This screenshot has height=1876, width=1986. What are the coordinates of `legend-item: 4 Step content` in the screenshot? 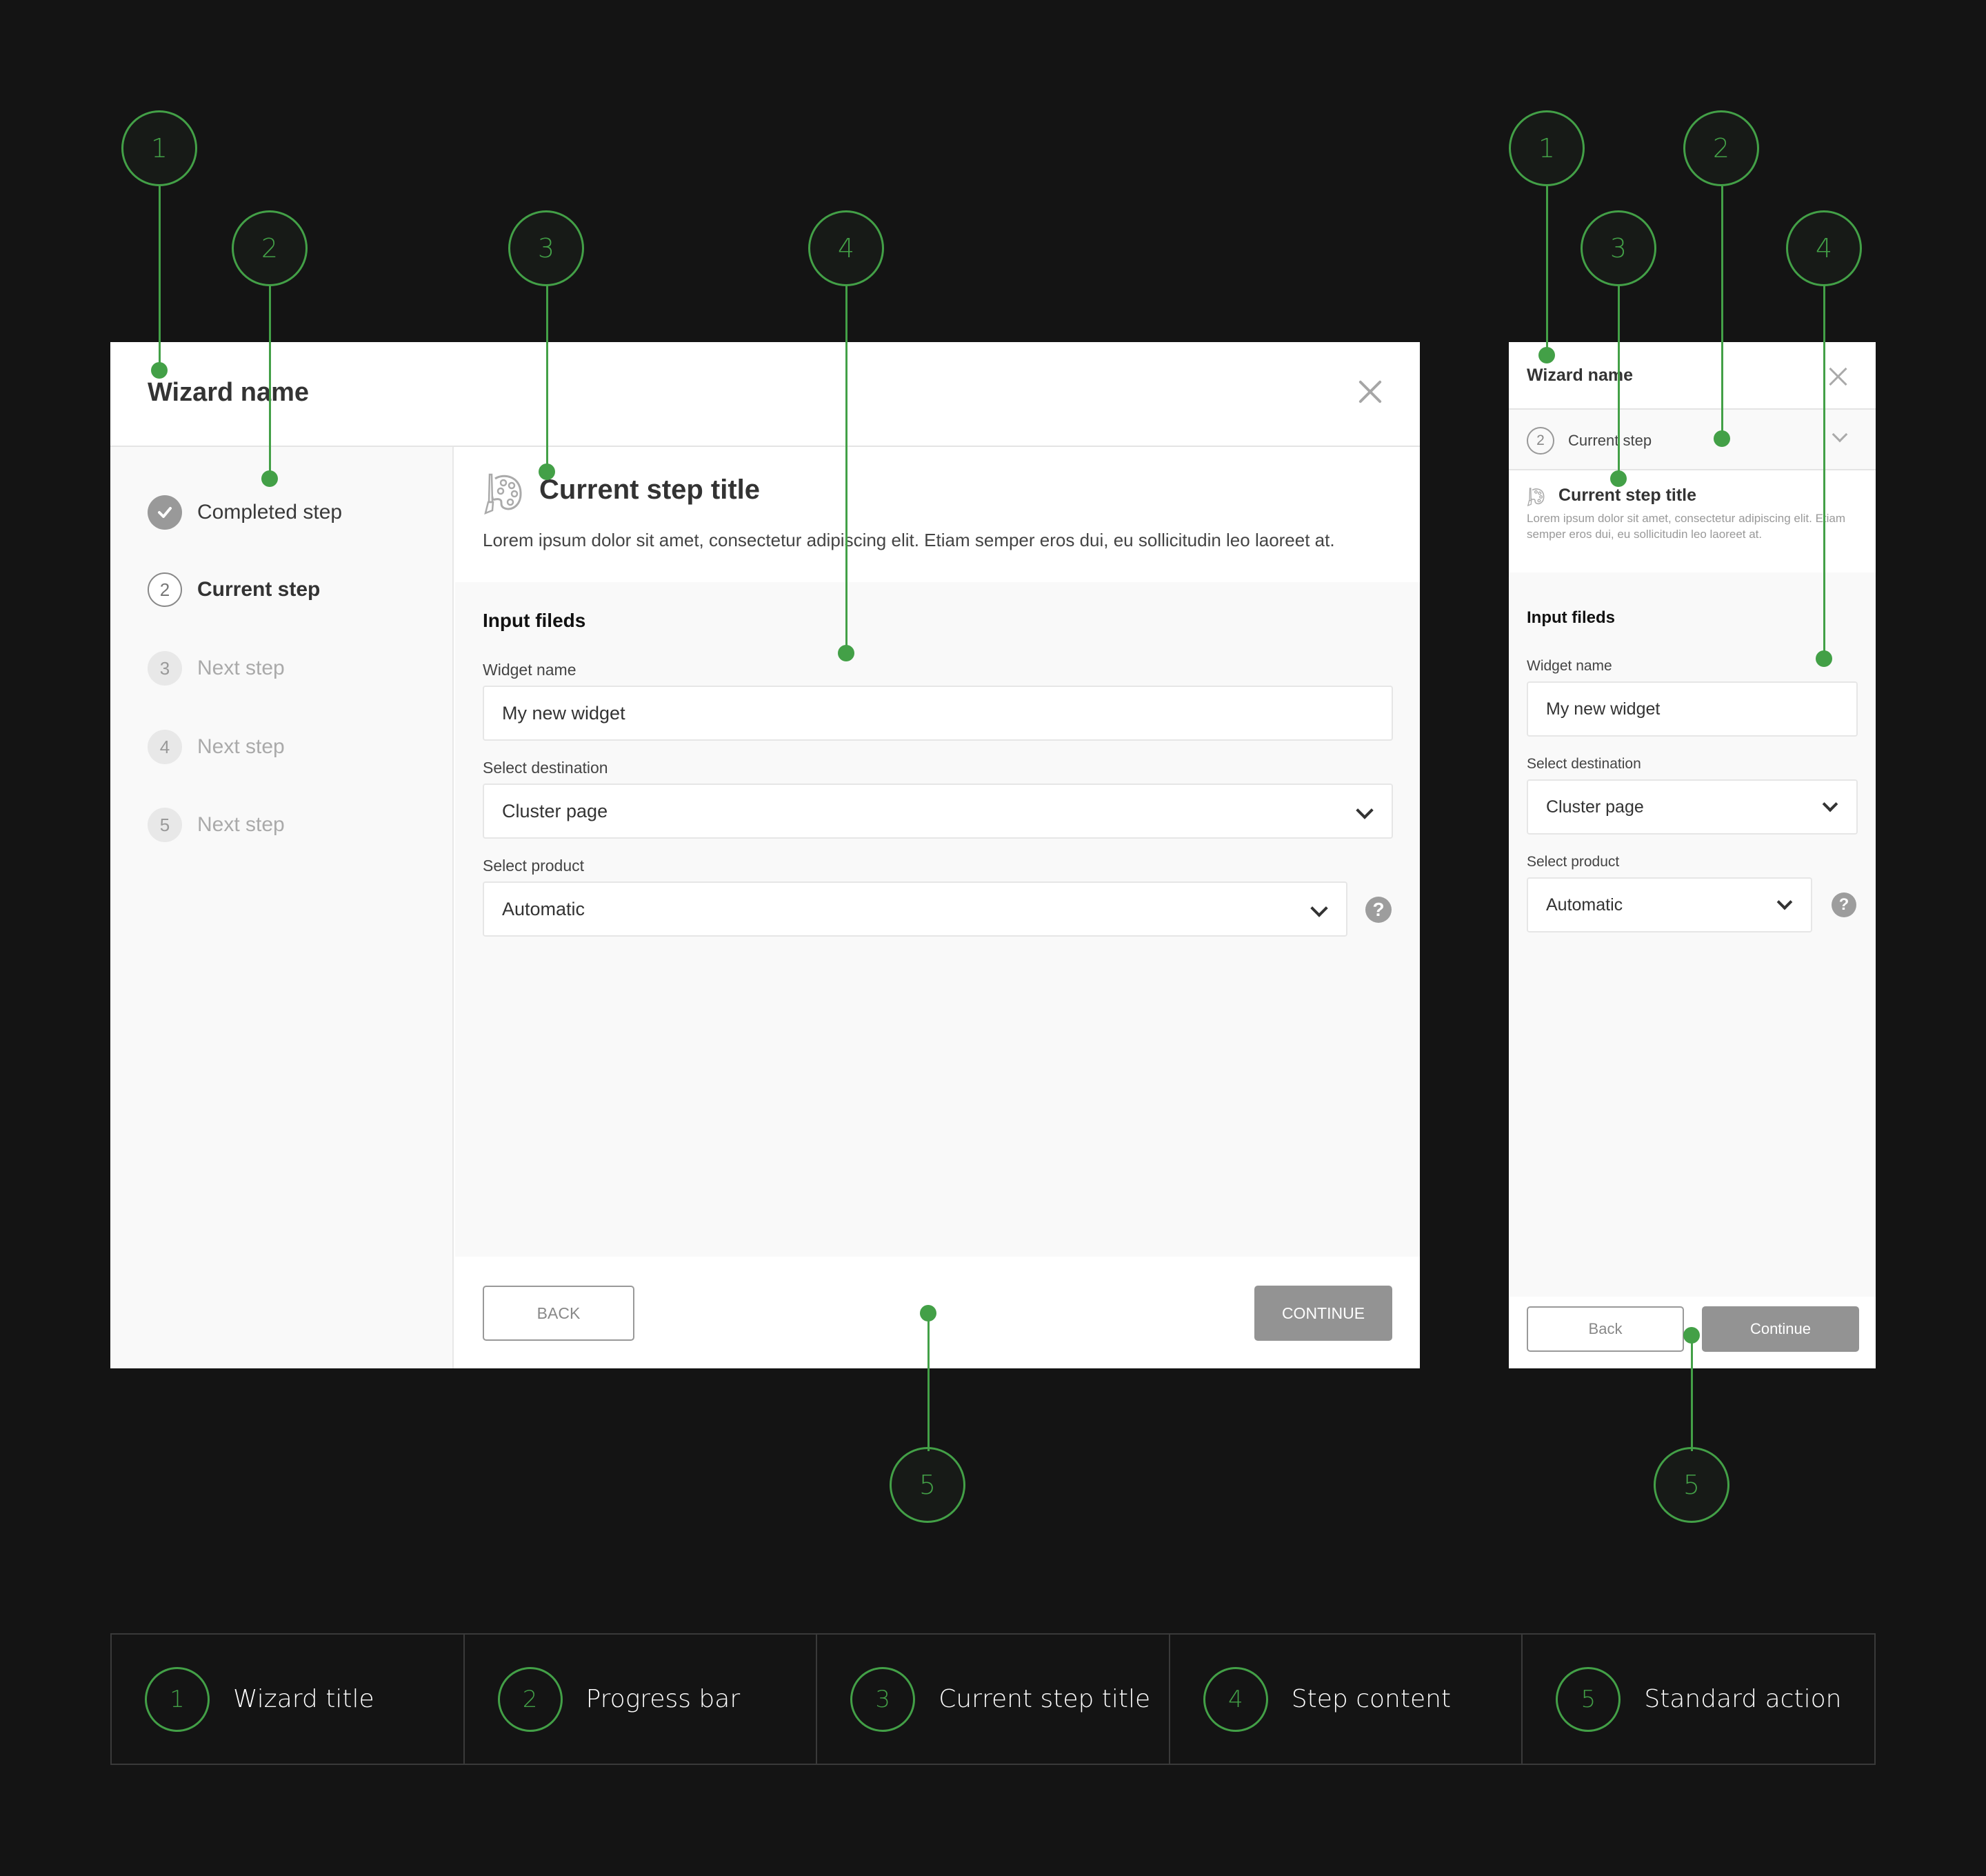 It's located at (1346, 1699).